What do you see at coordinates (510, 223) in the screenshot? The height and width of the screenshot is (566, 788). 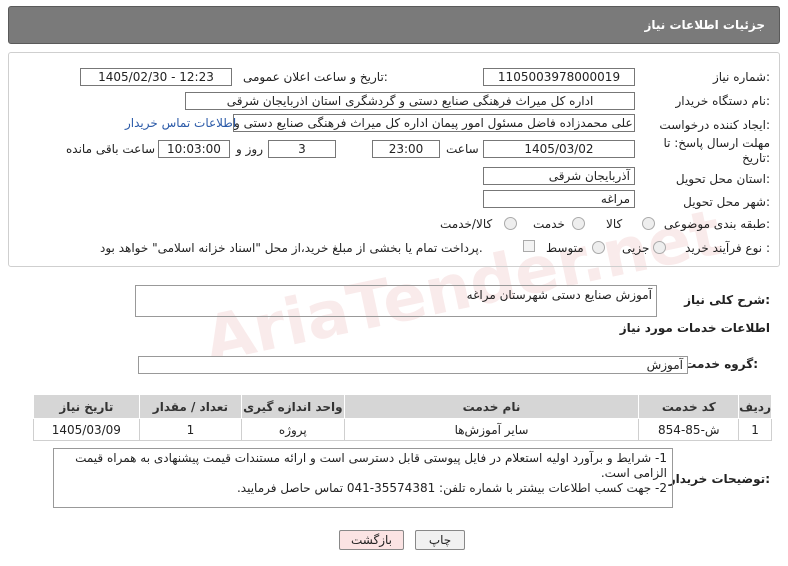 I see `category-both-radio` at bounding box center [510, 223].